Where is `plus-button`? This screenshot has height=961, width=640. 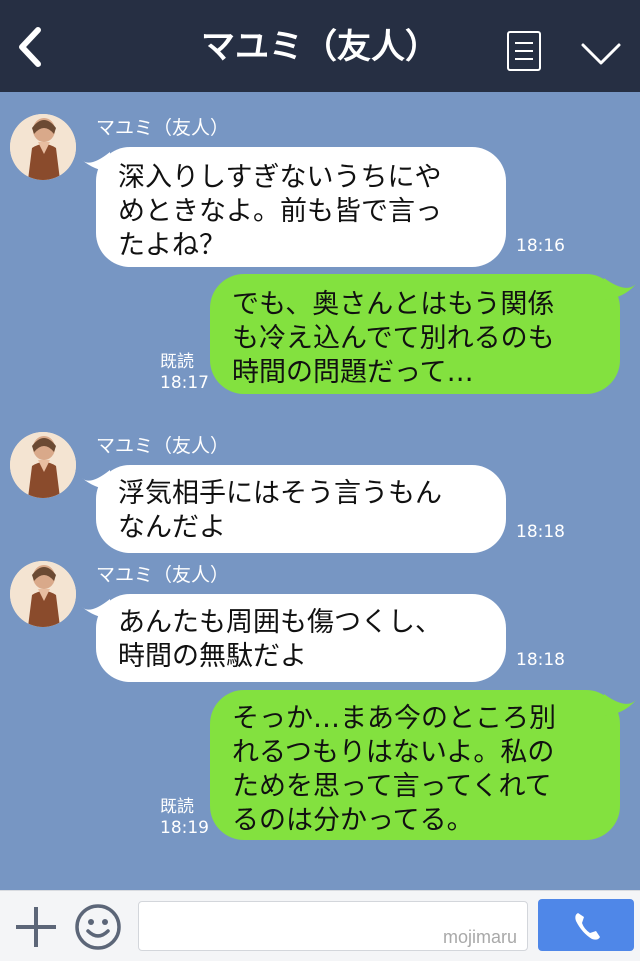 plus-button is located at coordinates (36, 927).